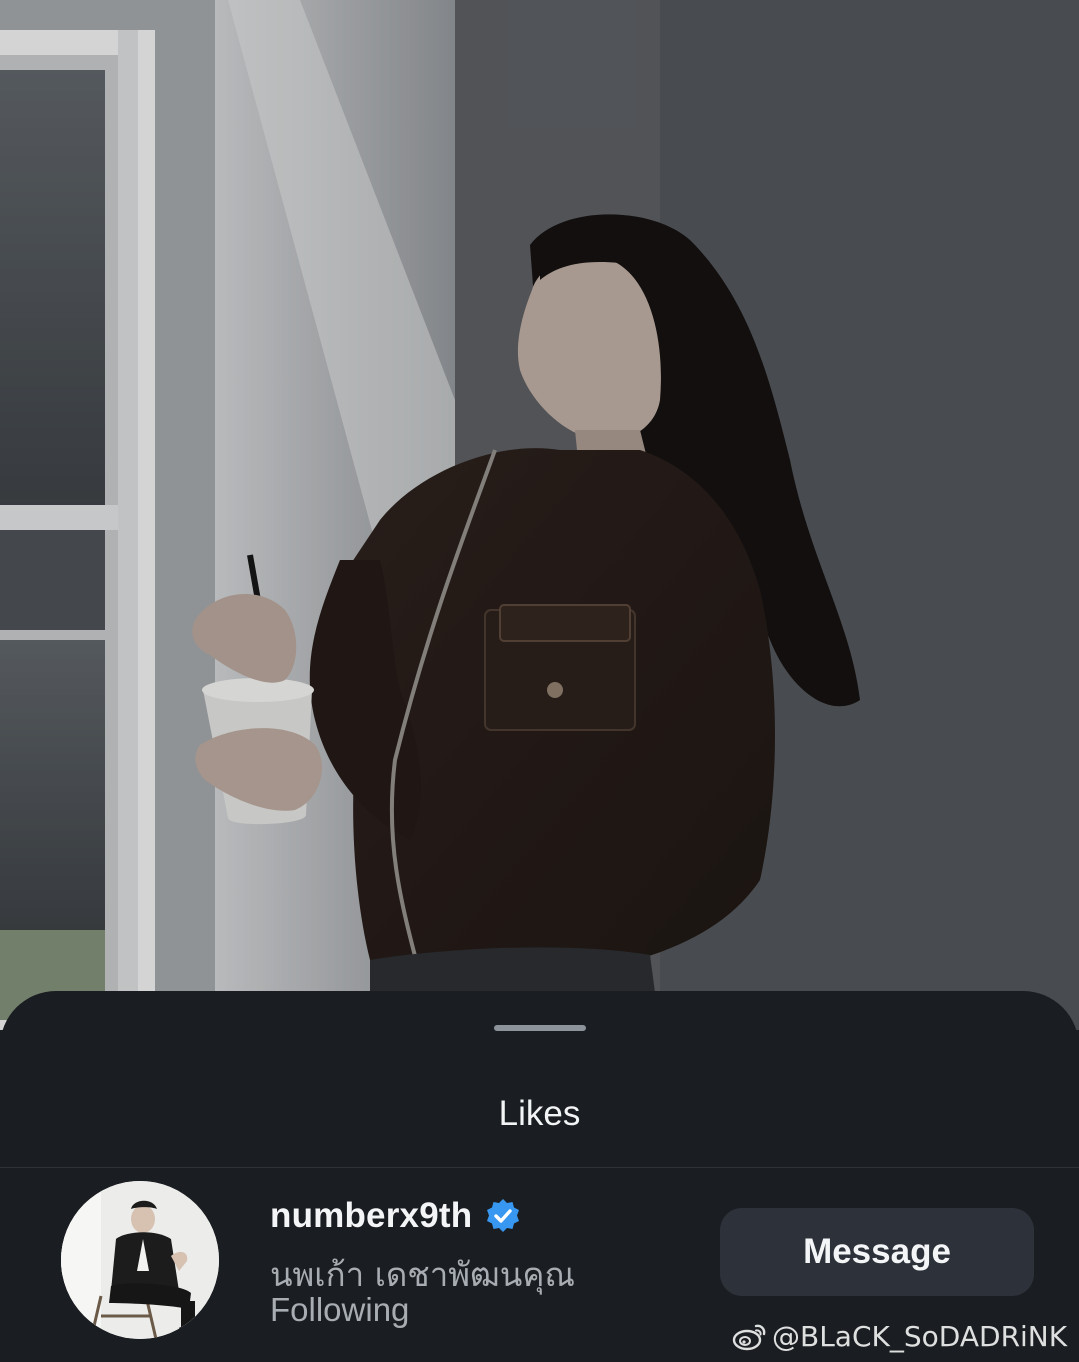 The width and height of the screenshot is (1079, 1362). What do you see at coordinates (539, 1113) in the screenshot?
I see `sheet-title: Likes` at bounding box center [539, 1113].